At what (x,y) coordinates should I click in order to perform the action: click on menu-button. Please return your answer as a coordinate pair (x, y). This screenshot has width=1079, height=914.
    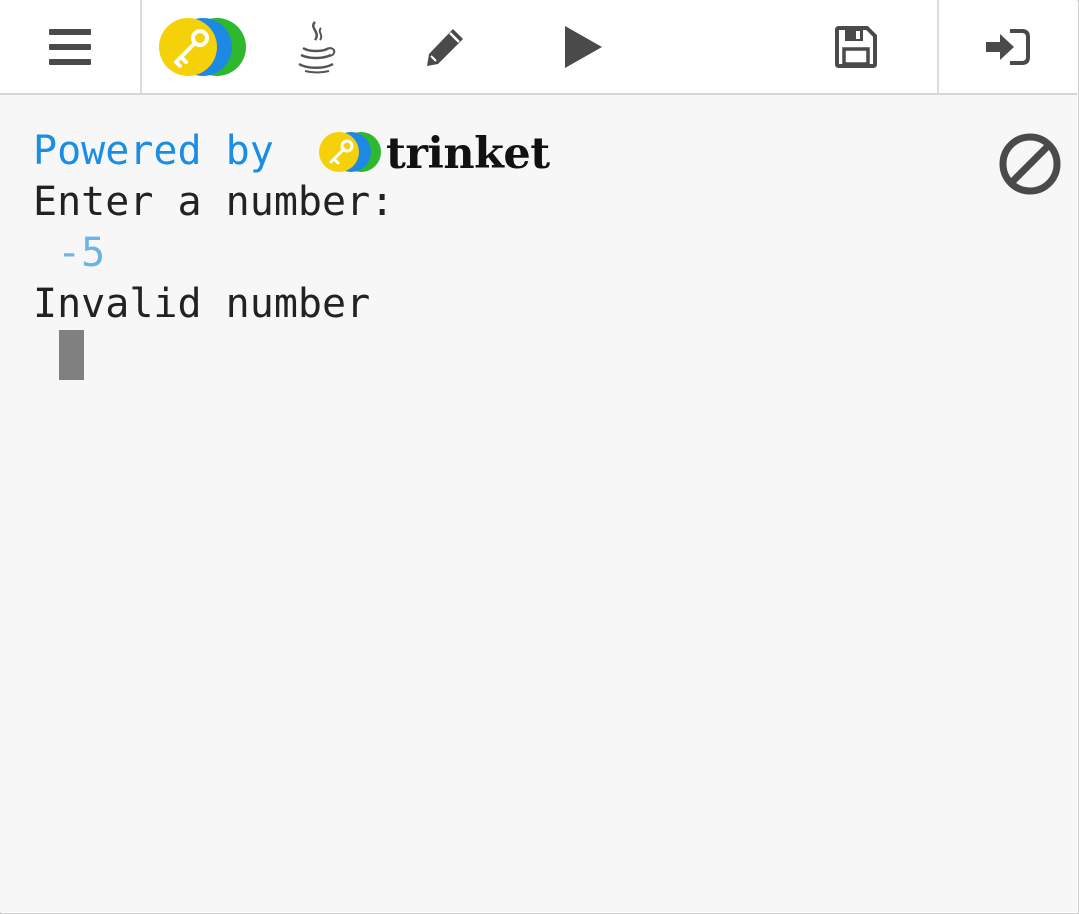
    Looking at the image, I should click on (70, 46).